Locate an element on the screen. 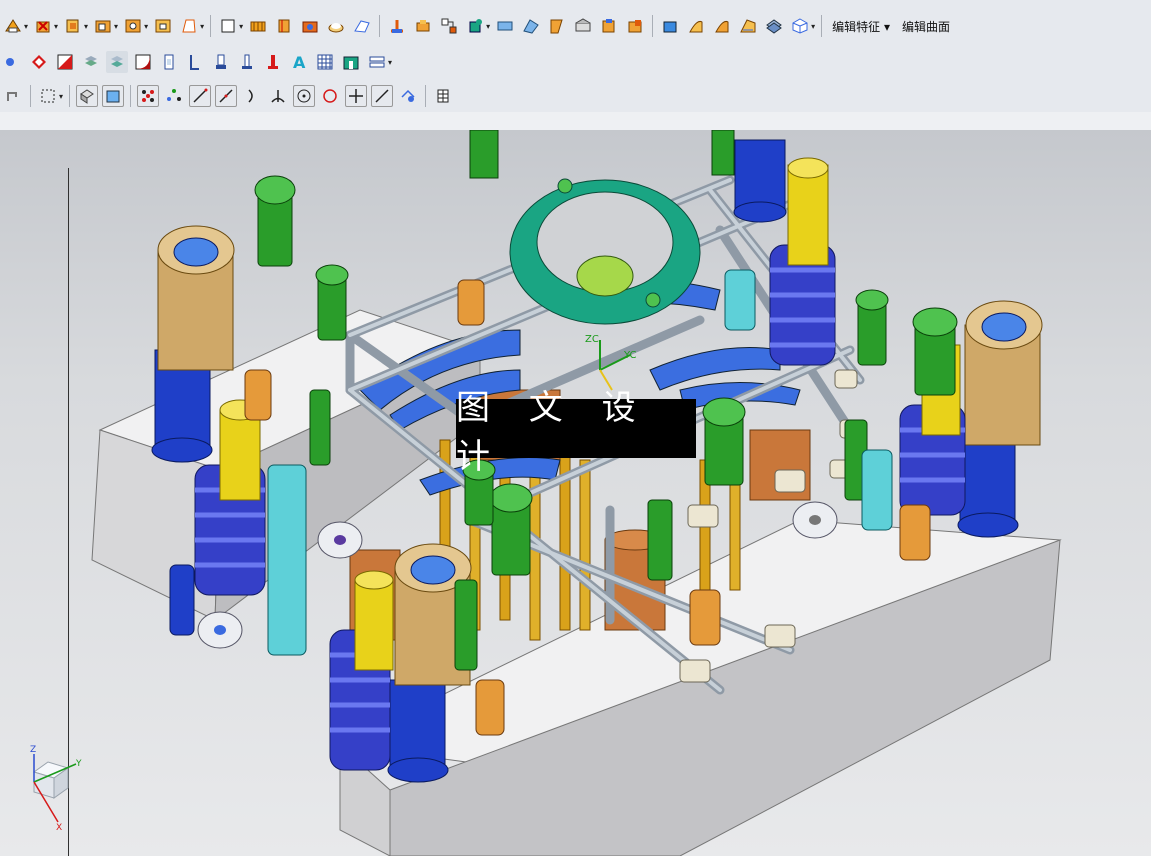  boss-icon is located at coordinates (133, 26).